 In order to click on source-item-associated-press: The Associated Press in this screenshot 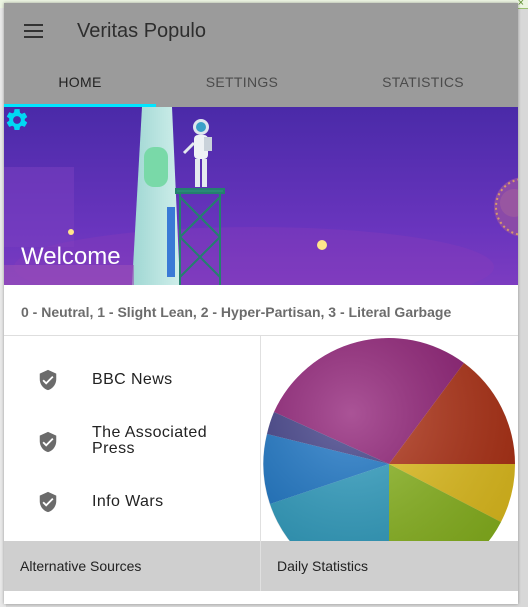, I will do `click(132, 444)`.